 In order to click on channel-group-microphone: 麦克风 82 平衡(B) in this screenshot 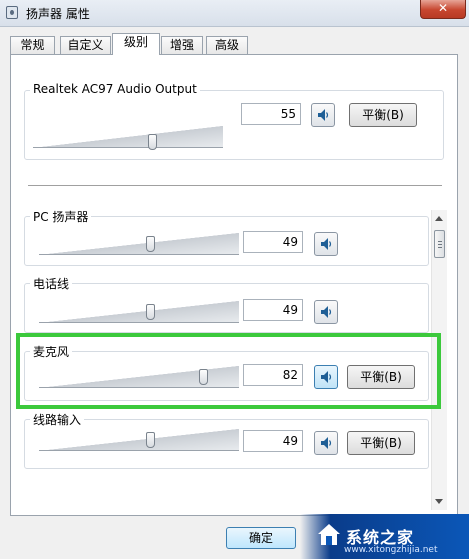, I will do `click(226, 372)`.